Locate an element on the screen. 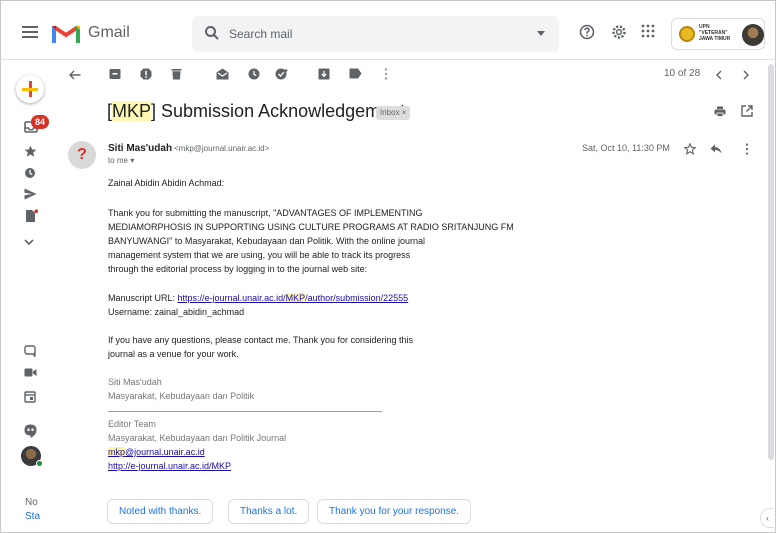  username-line: Username: zainal_abidin_achmad is located at coordinates (176, 312).